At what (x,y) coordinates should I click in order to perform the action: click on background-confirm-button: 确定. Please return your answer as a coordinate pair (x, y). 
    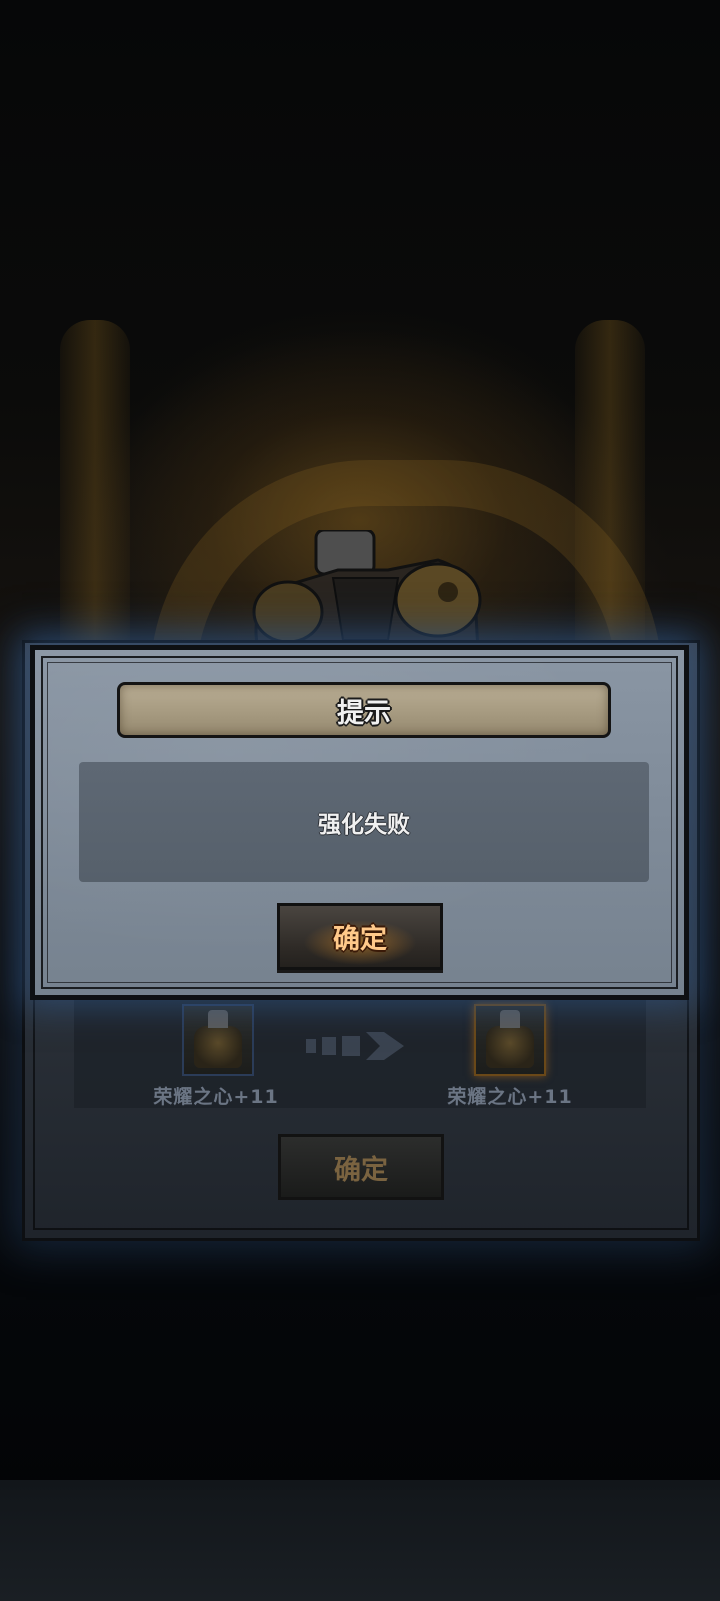
    Looking at the image, I should click on (361, 1167).